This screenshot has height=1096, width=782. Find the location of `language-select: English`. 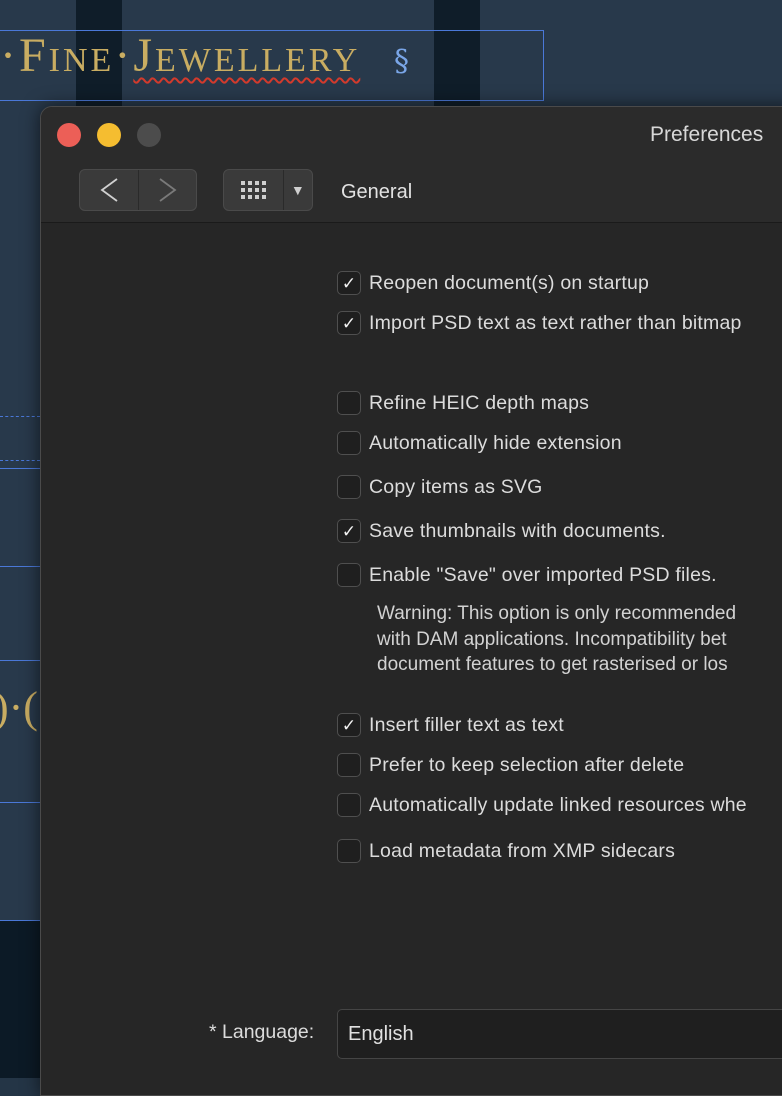

language-select: English is located at coordinates (559, 1034).